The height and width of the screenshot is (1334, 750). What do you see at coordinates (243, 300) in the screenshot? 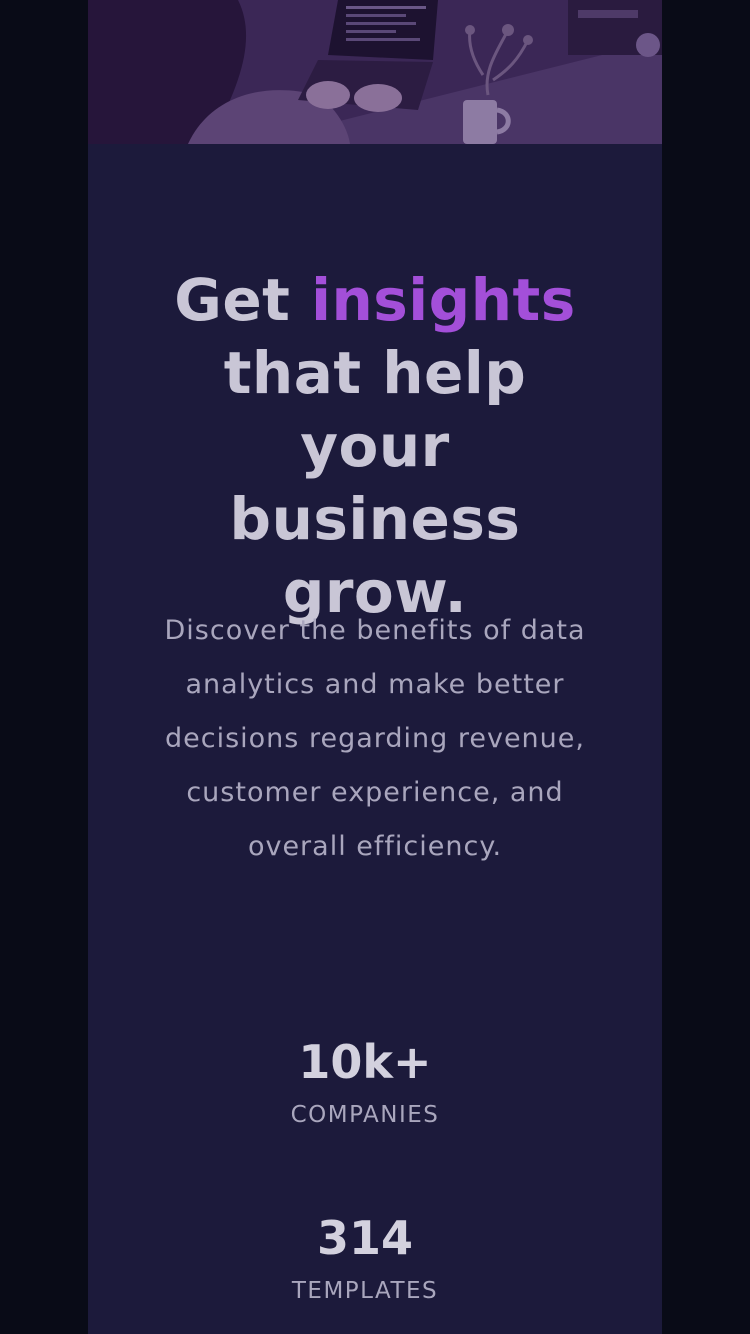
I see `headline-prefix: Get` at bounding box center [243, 300].